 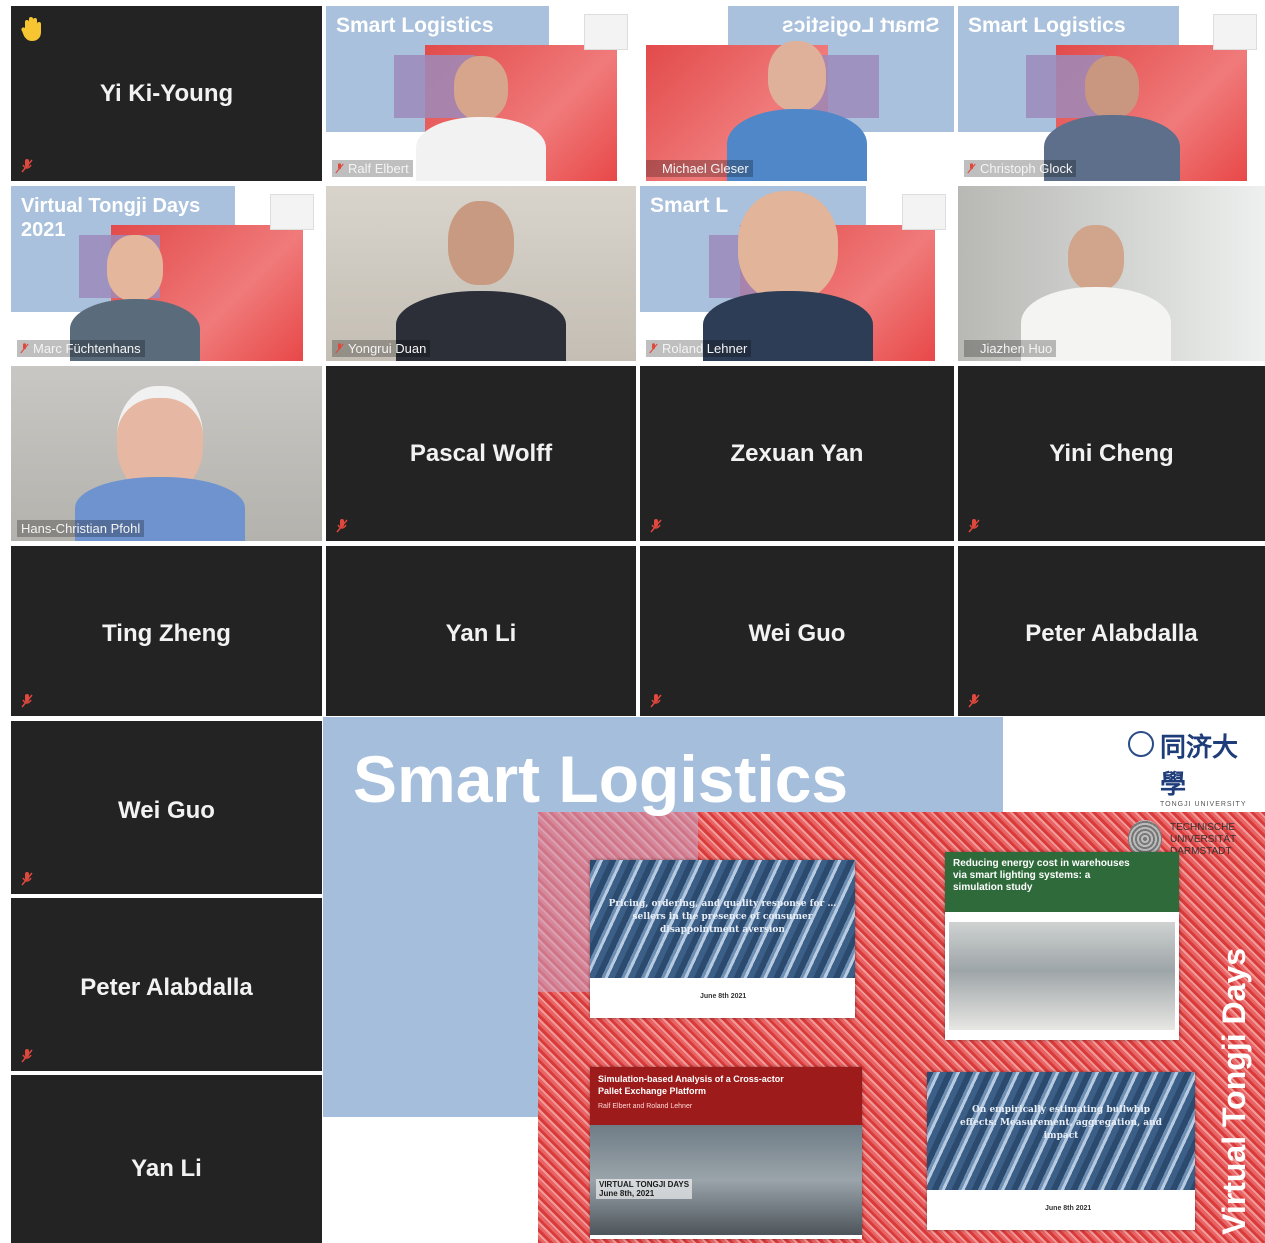 What do you see at coordinates (699, 168) in the screenshot?
I see `participant-label: Michael Gleser` at bounding box center [699, 168].